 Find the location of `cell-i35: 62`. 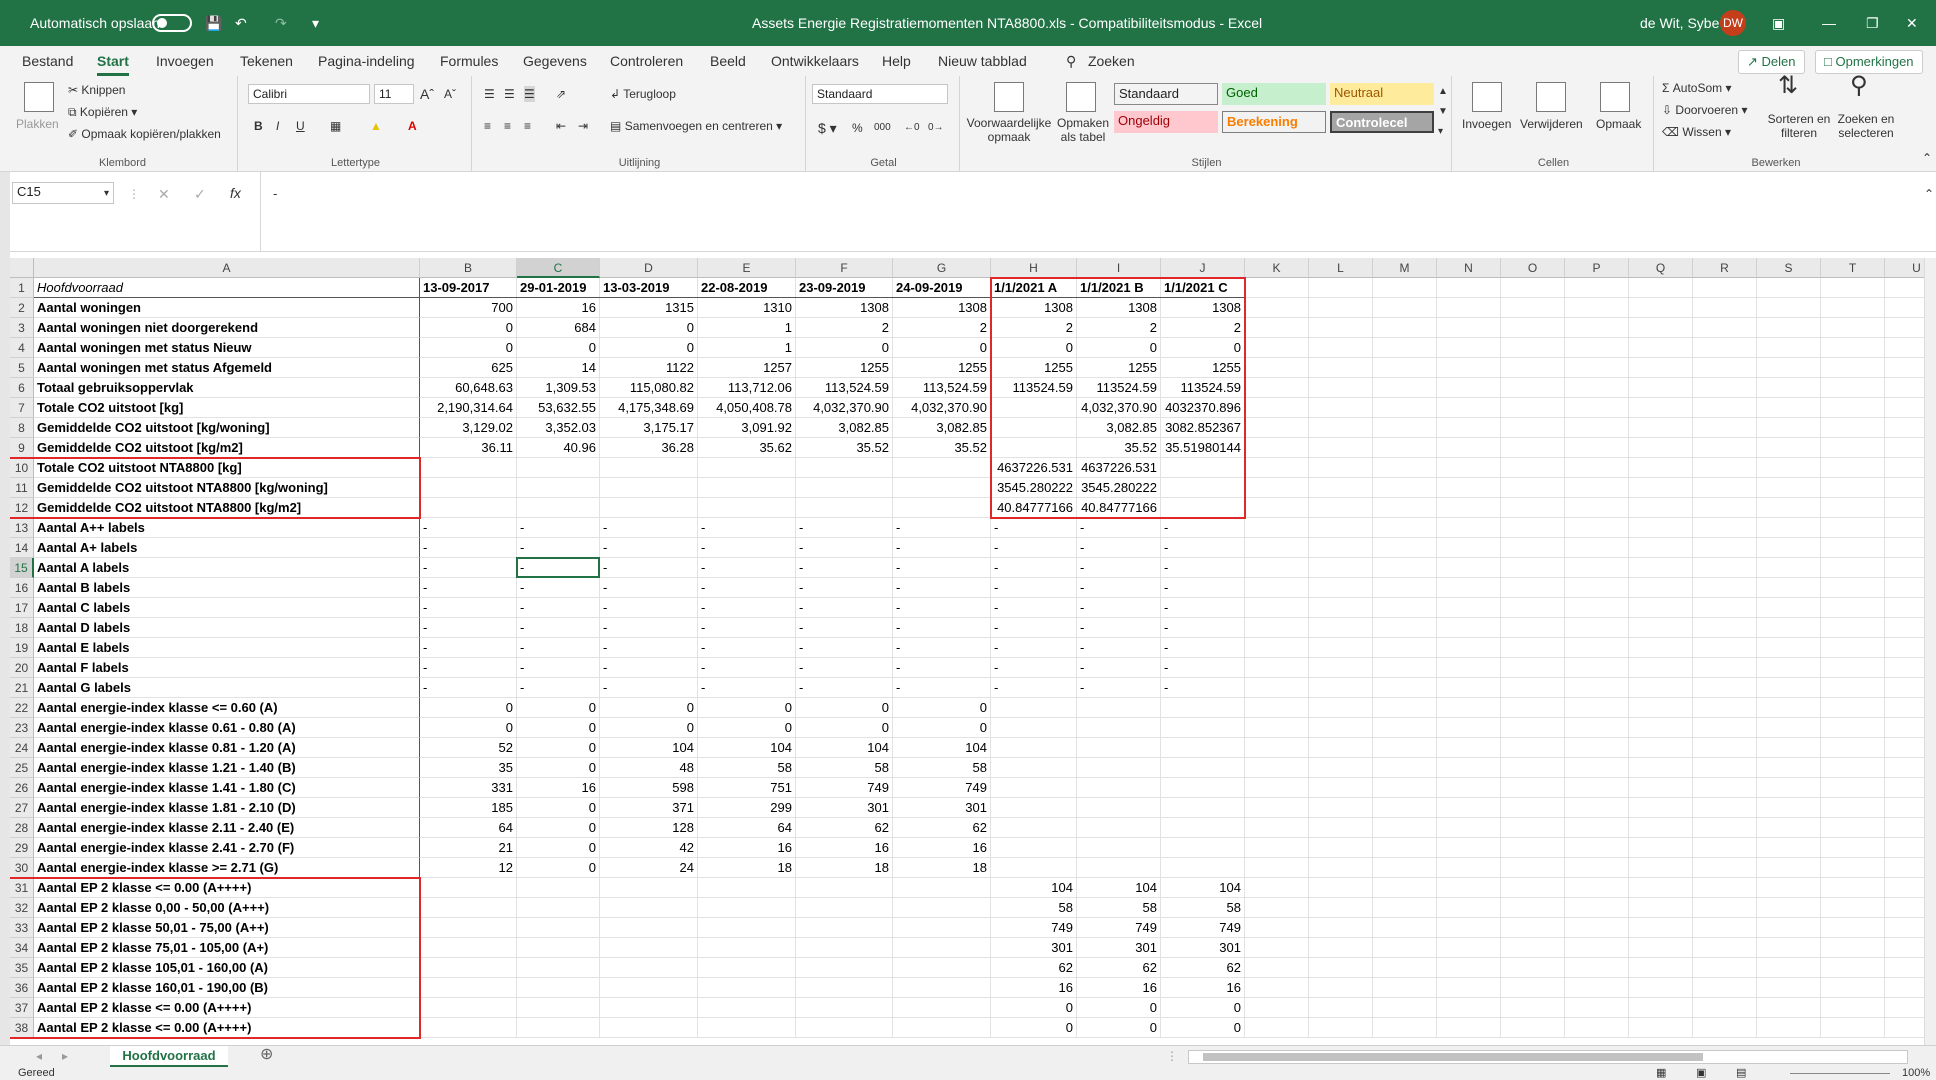

cell-i35: 62 is located at coordinates (1119, 968).